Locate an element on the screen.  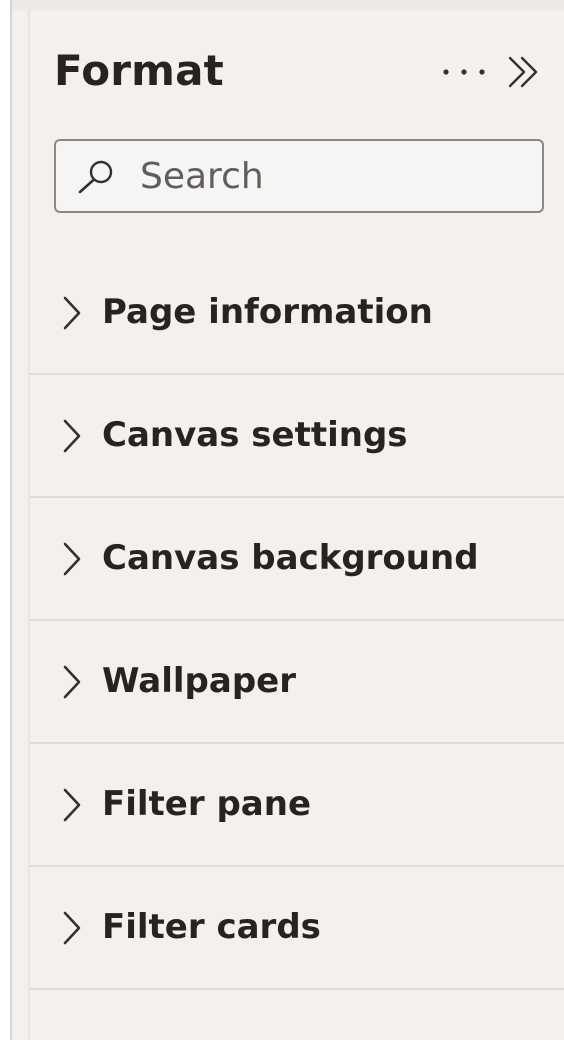
section-canvas-settings: Canvas settings is located at coordinates (297, 436).